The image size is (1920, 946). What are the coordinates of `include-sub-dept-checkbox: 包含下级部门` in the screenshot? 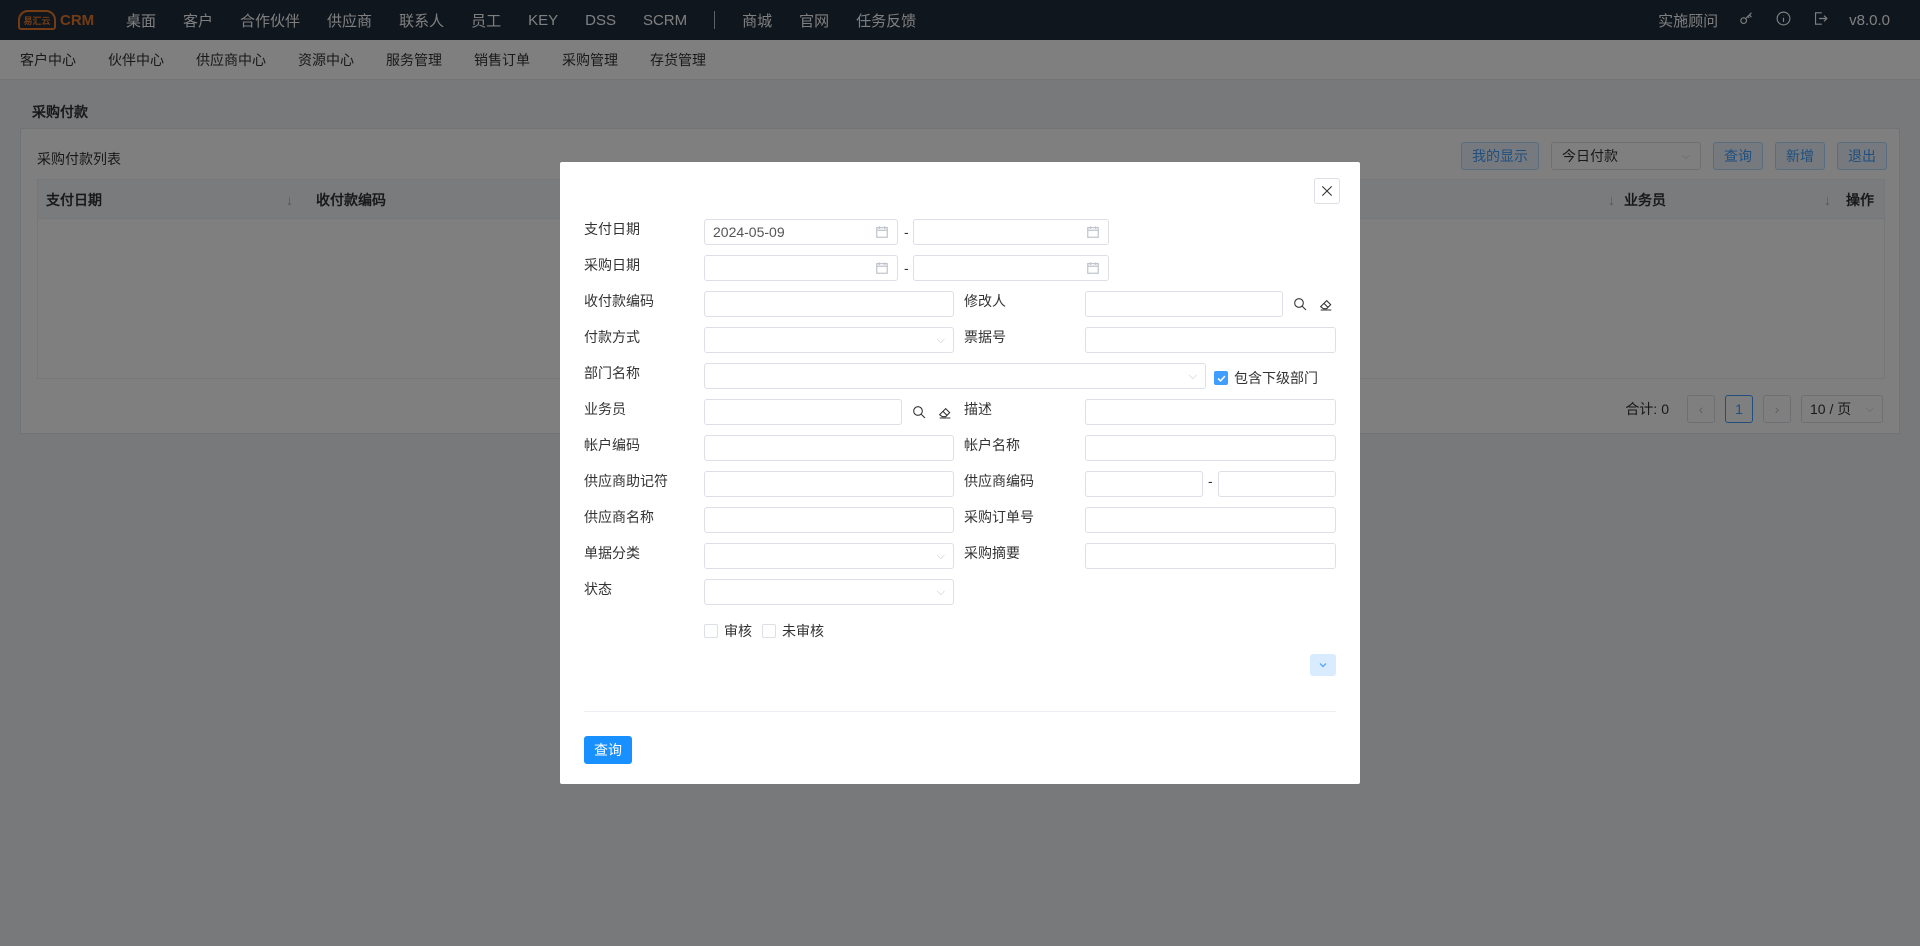 It's located at (1266, 378).